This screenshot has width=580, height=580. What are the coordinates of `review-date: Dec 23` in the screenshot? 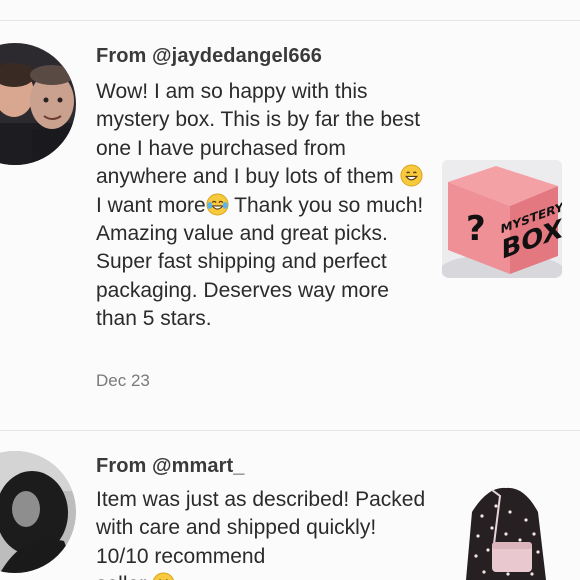 It's located at (123, 380).